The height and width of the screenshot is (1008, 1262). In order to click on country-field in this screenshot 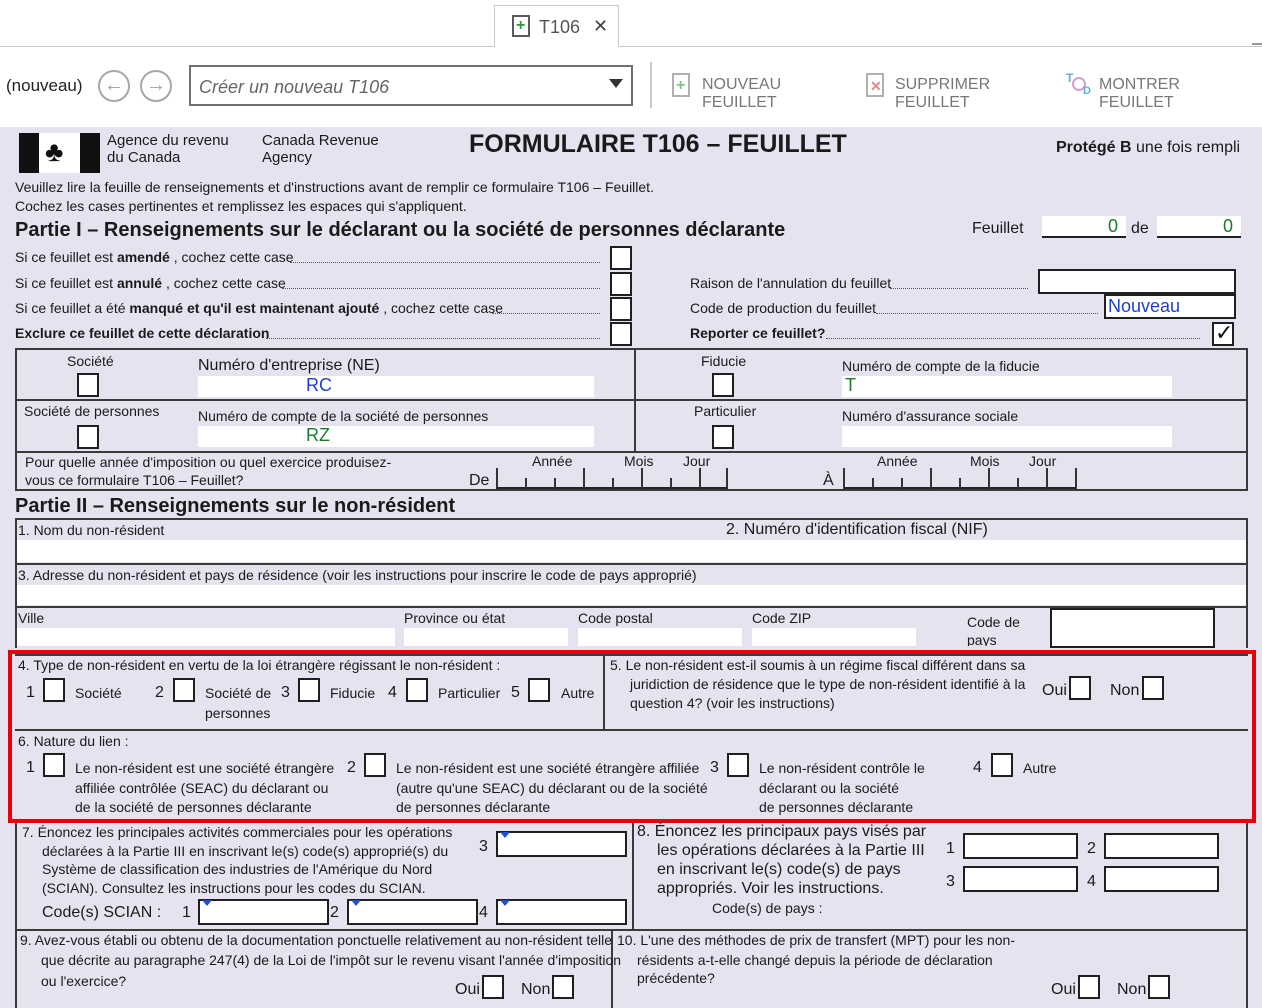, I will do `click(1132, 628)`.